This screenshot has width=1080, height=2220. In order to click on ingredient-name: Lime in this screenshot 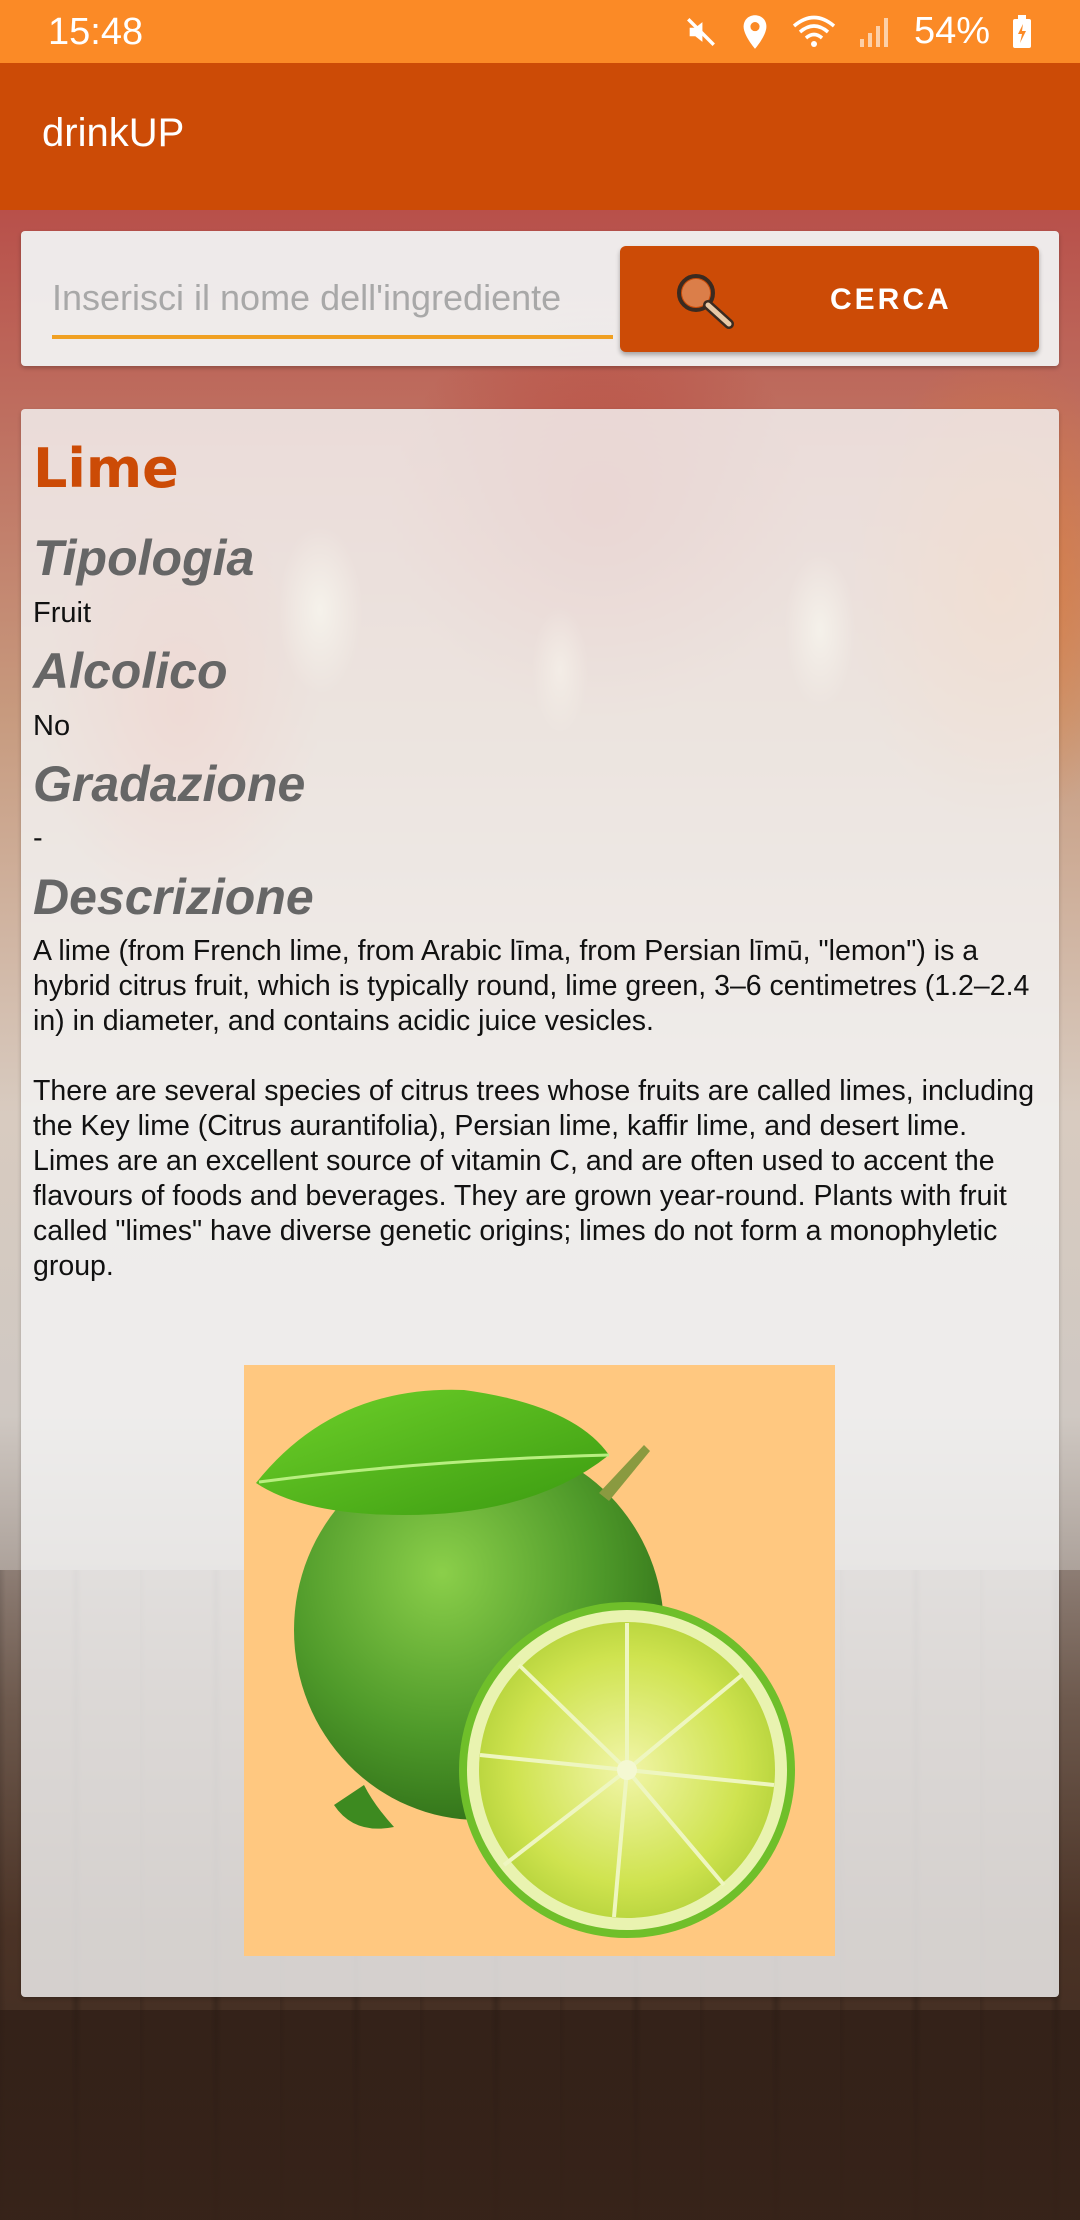, I will do `click(106, 468)`.